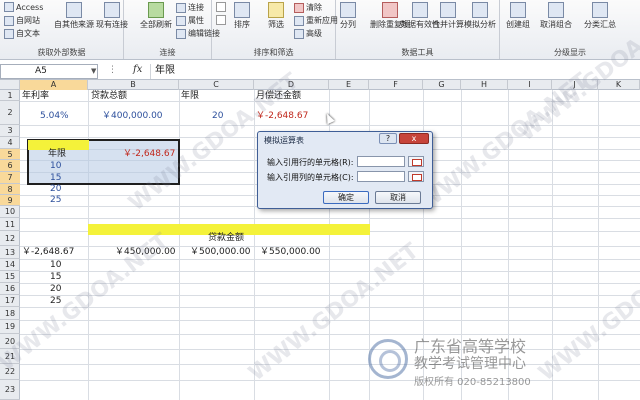 Image resolution: width=640 pixels, height=400 pixels. Describe the element at coordinates (156, 10) in the screenshot. I see `refresh-icon` at that location.